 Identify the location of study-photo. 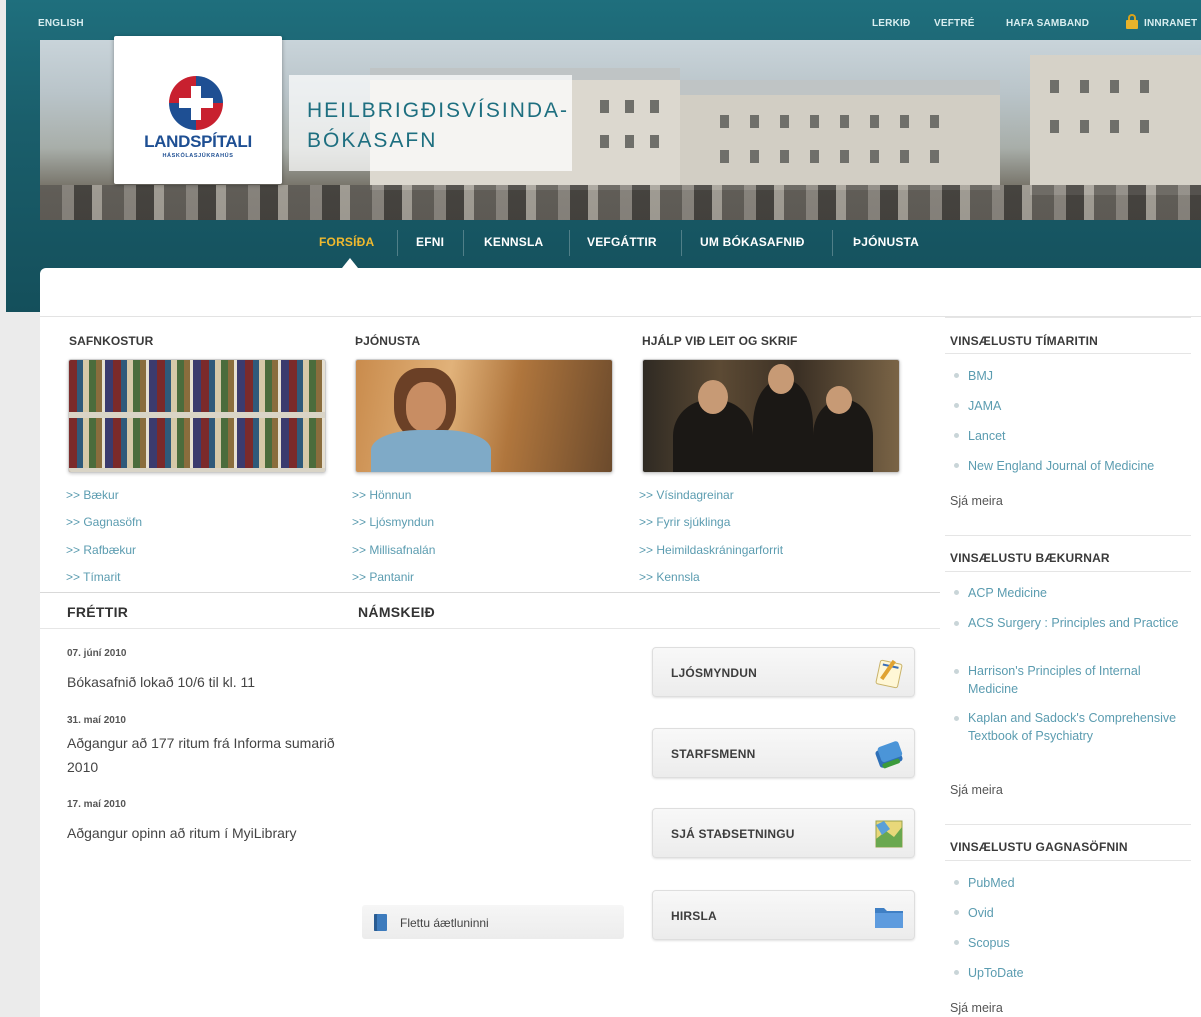
(771, 416).